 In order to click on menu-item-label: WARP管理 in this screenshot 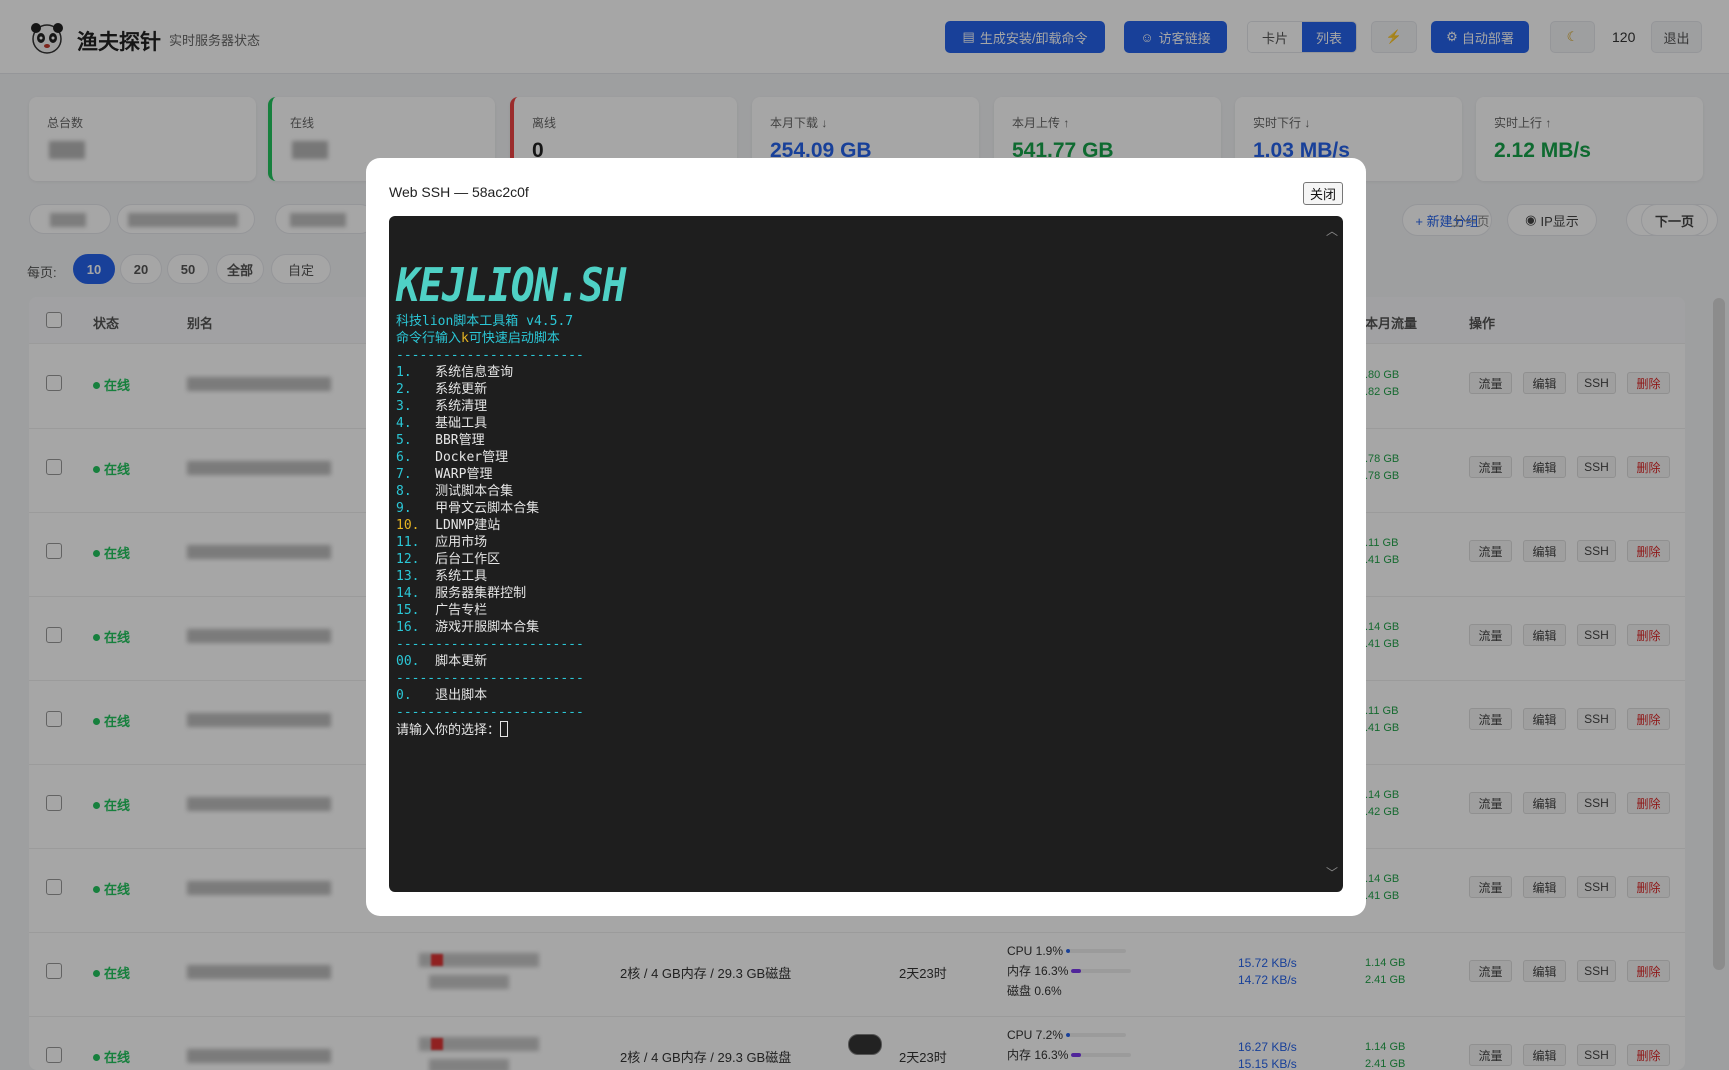, I will do `click(464, 474)`.